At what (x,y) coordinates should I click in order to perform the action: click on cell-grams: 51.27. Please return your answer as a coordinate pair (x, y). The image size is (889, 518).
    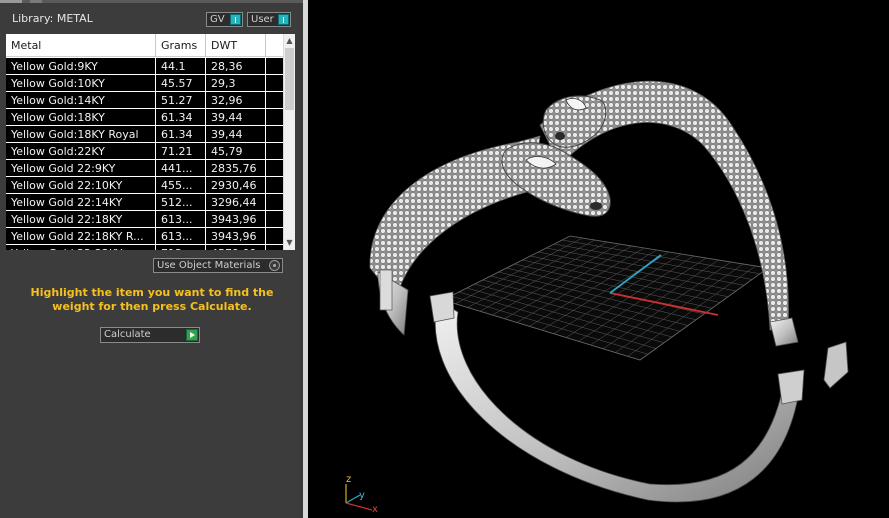
    Looking at the image, I should click on (181, 100).